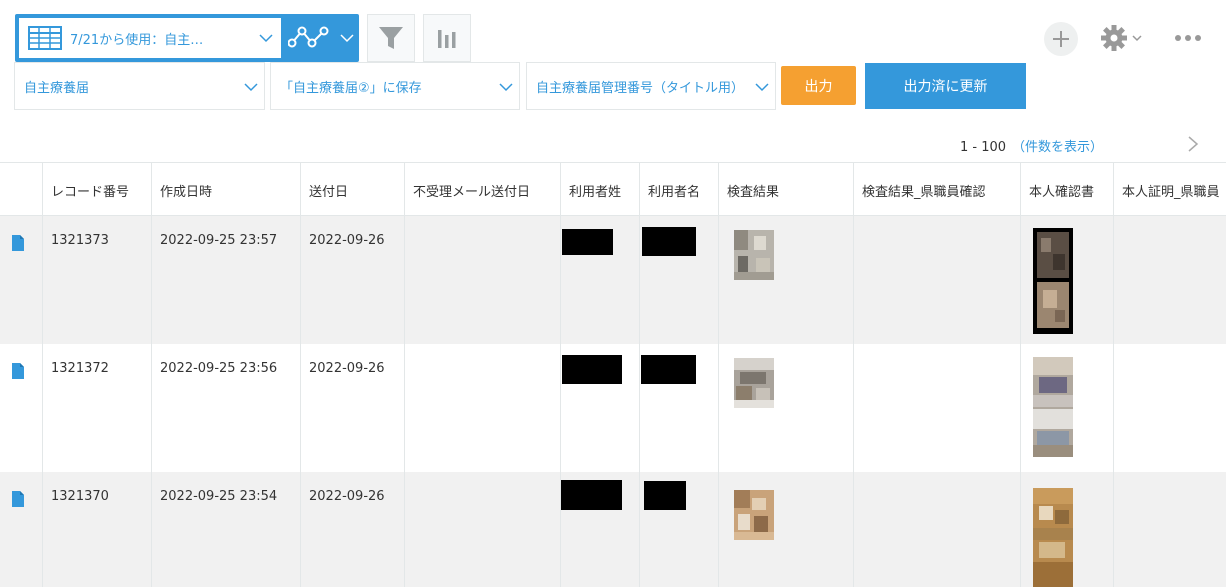 This screenshot has height=587, width=1226. What do you see at coordinates (225, 408) in the screenshot?
I see `created-cell: 2022-09-25 23:56` at bounding box center [225, 408].